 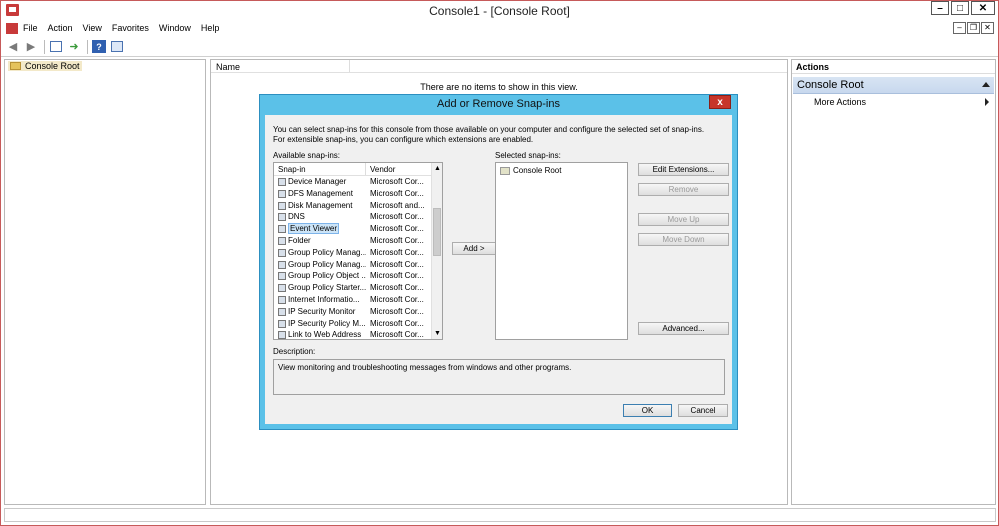 What do you see at coordinates (683, 219) in the screenshot?
I see `move-up-button: Move Up` at bounding box center [683, 219].